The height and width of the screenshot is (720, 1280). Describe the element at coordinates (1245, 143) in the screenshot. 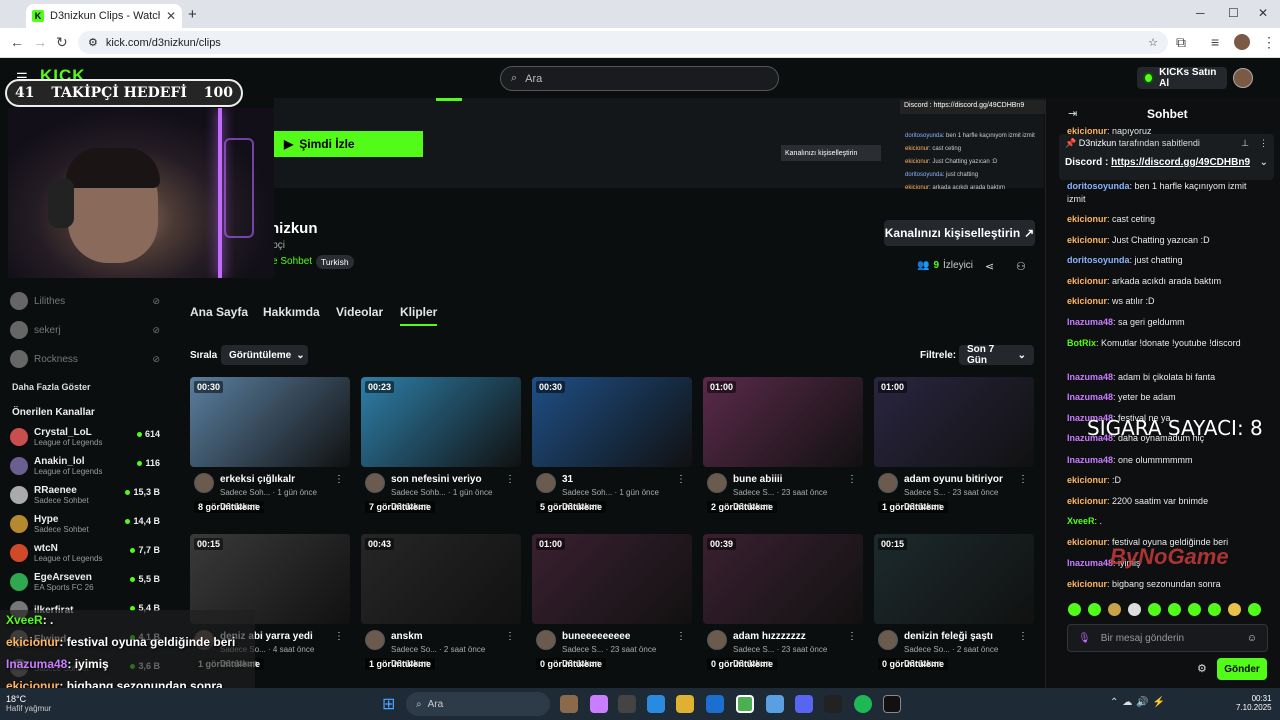

I see `unpin-icon: ⊥` at that location.